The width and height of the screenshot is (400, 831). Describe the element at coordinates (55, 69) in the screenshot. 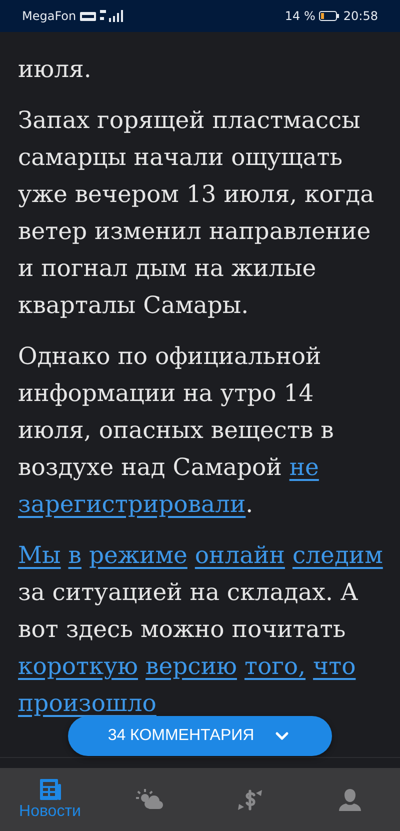

I see `article-paragraph: июля.` at that location.